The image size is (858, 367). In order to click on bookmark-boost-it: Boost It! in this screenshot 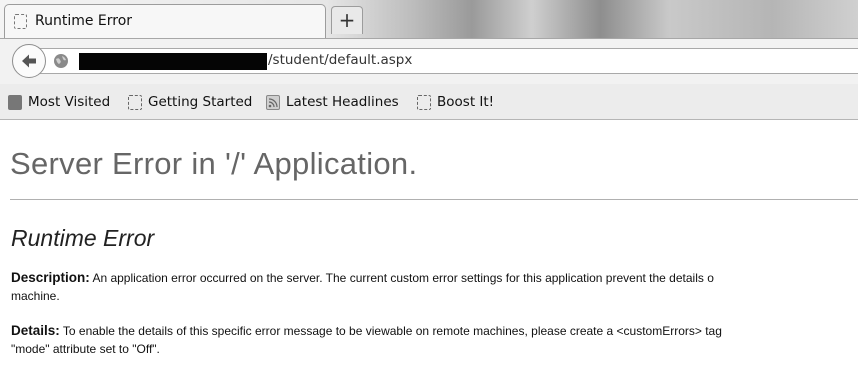, I will do `click(455, 102)`.